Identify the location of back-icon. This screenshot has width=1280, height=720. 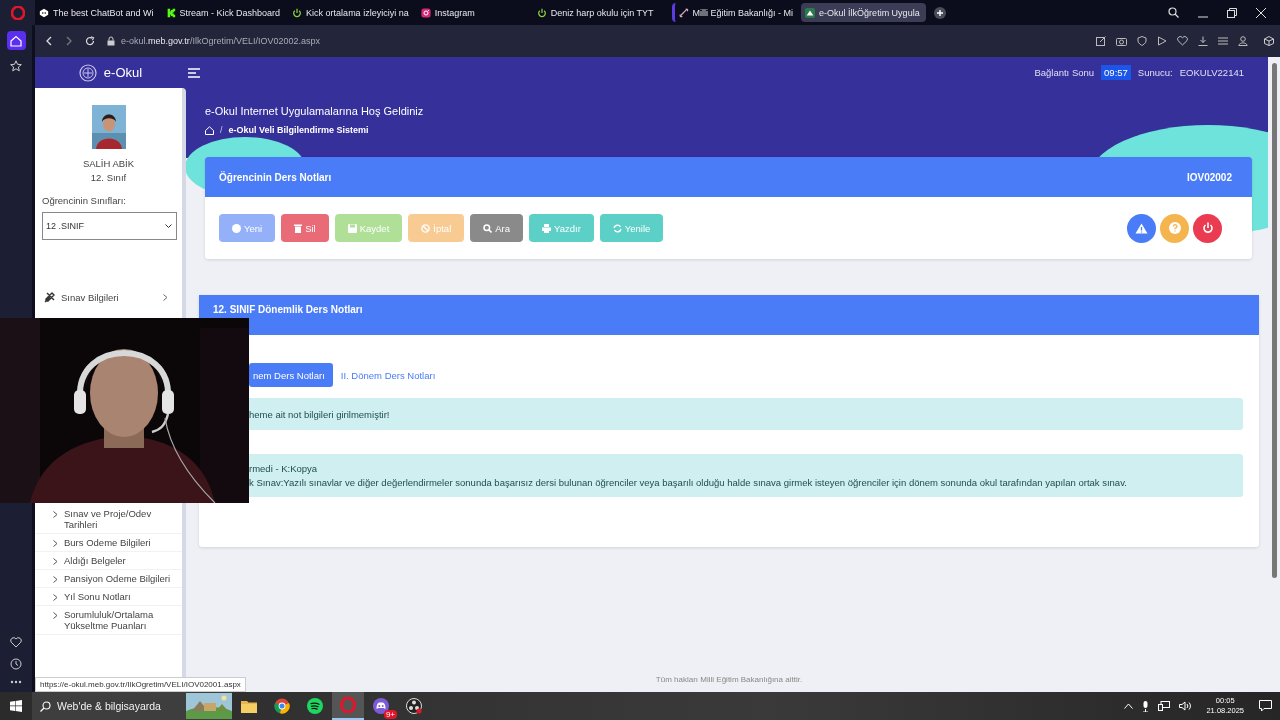
(49, 41).